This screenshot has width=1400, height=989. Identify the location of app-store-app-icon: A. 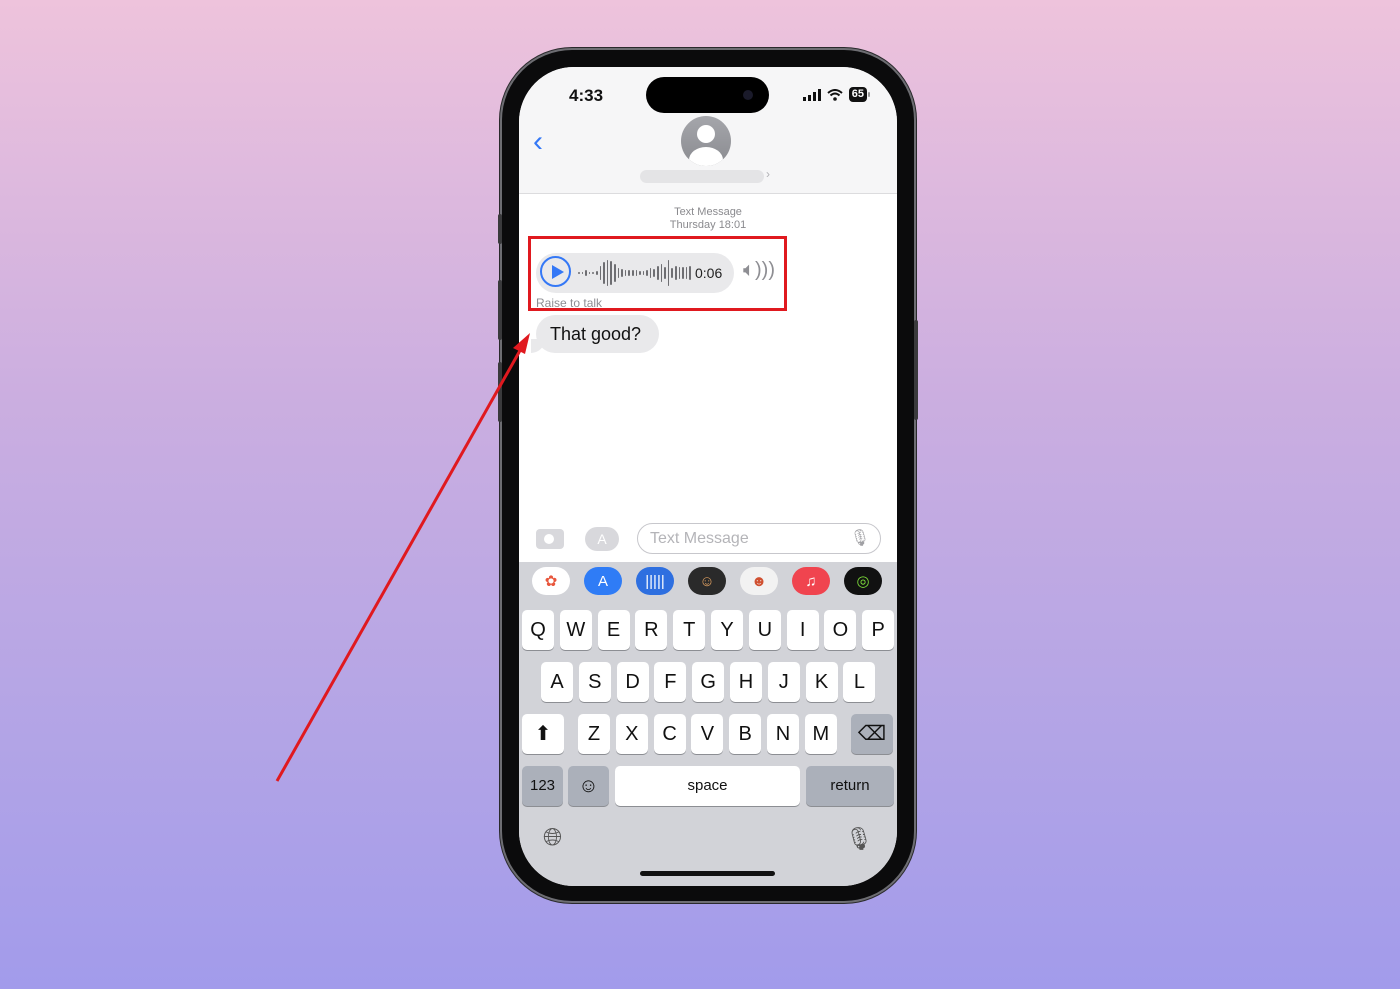
(603, 581).